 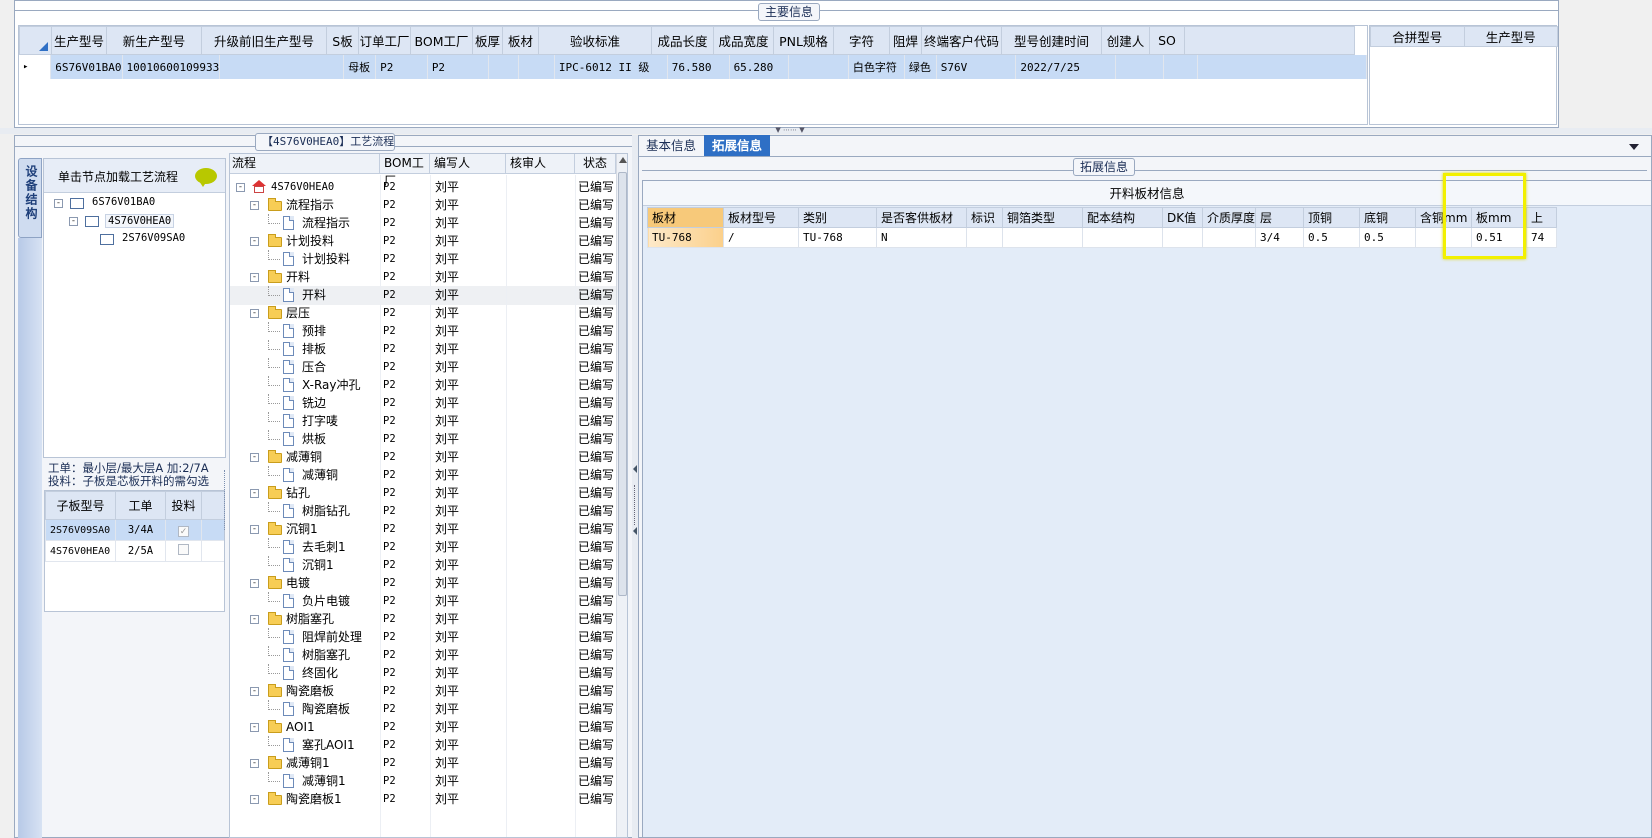 I want to click on detail-col-header: 板材, so click(x=685, y=217).